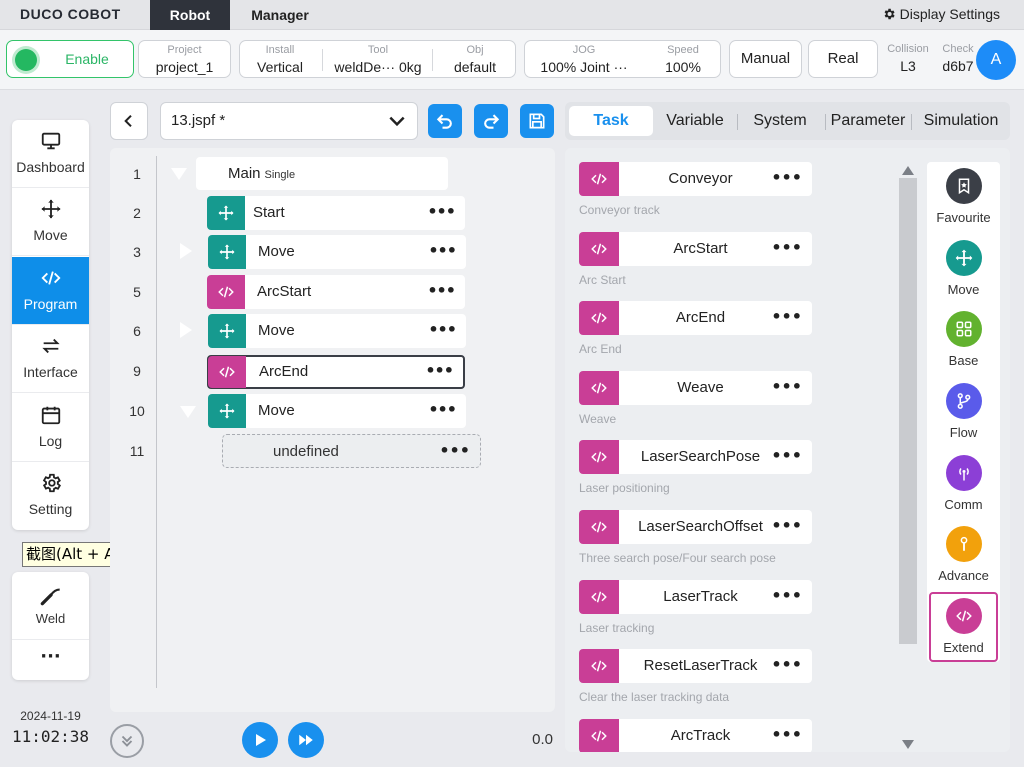 The image size is (1024, 767). What do you see at coordinates (695, 318) in the screenshot?
I see `command-arcend: ArcEnd •••` at bounding box center [695, 318].